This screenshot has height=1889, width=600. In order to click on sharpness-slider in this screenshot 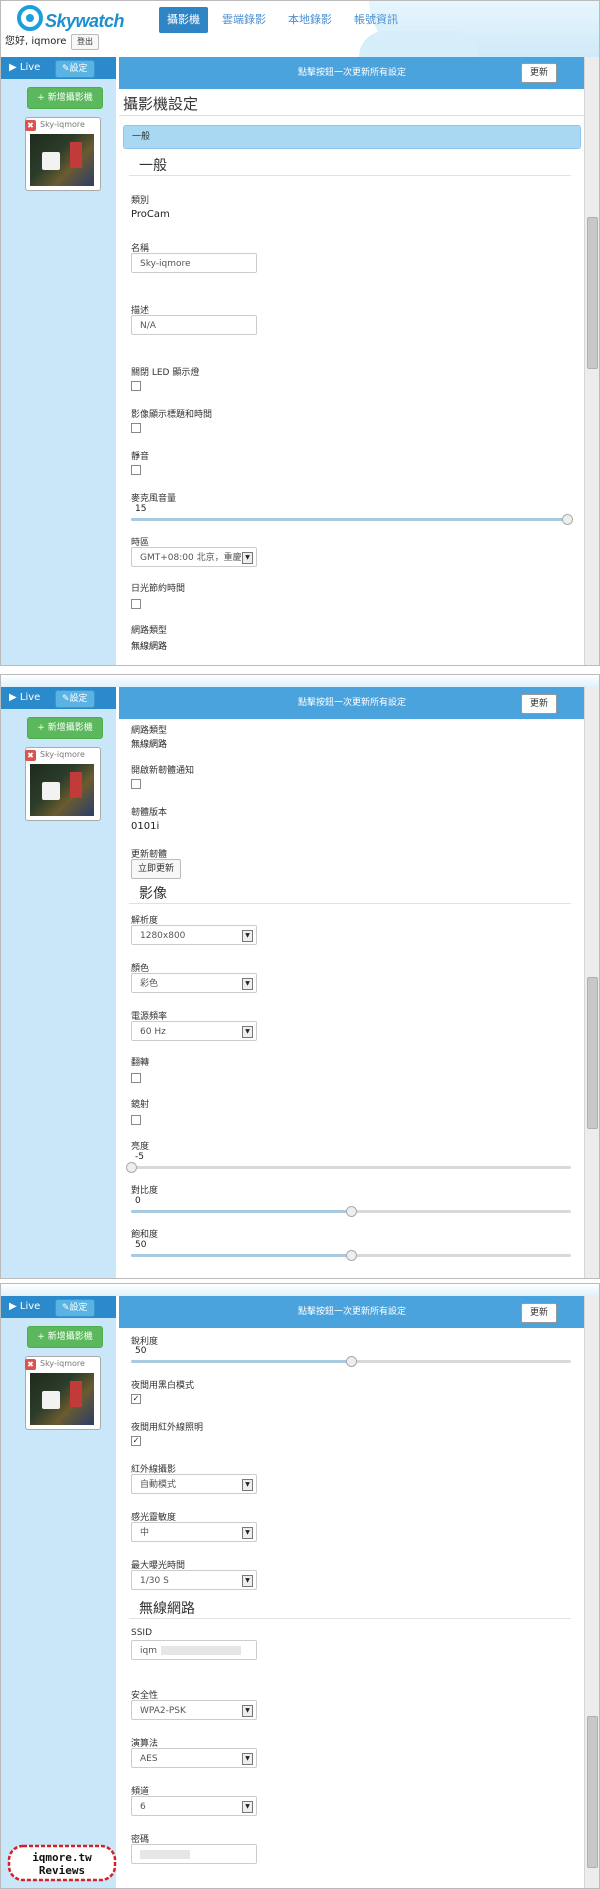, I will do `click(351, 1361)`.